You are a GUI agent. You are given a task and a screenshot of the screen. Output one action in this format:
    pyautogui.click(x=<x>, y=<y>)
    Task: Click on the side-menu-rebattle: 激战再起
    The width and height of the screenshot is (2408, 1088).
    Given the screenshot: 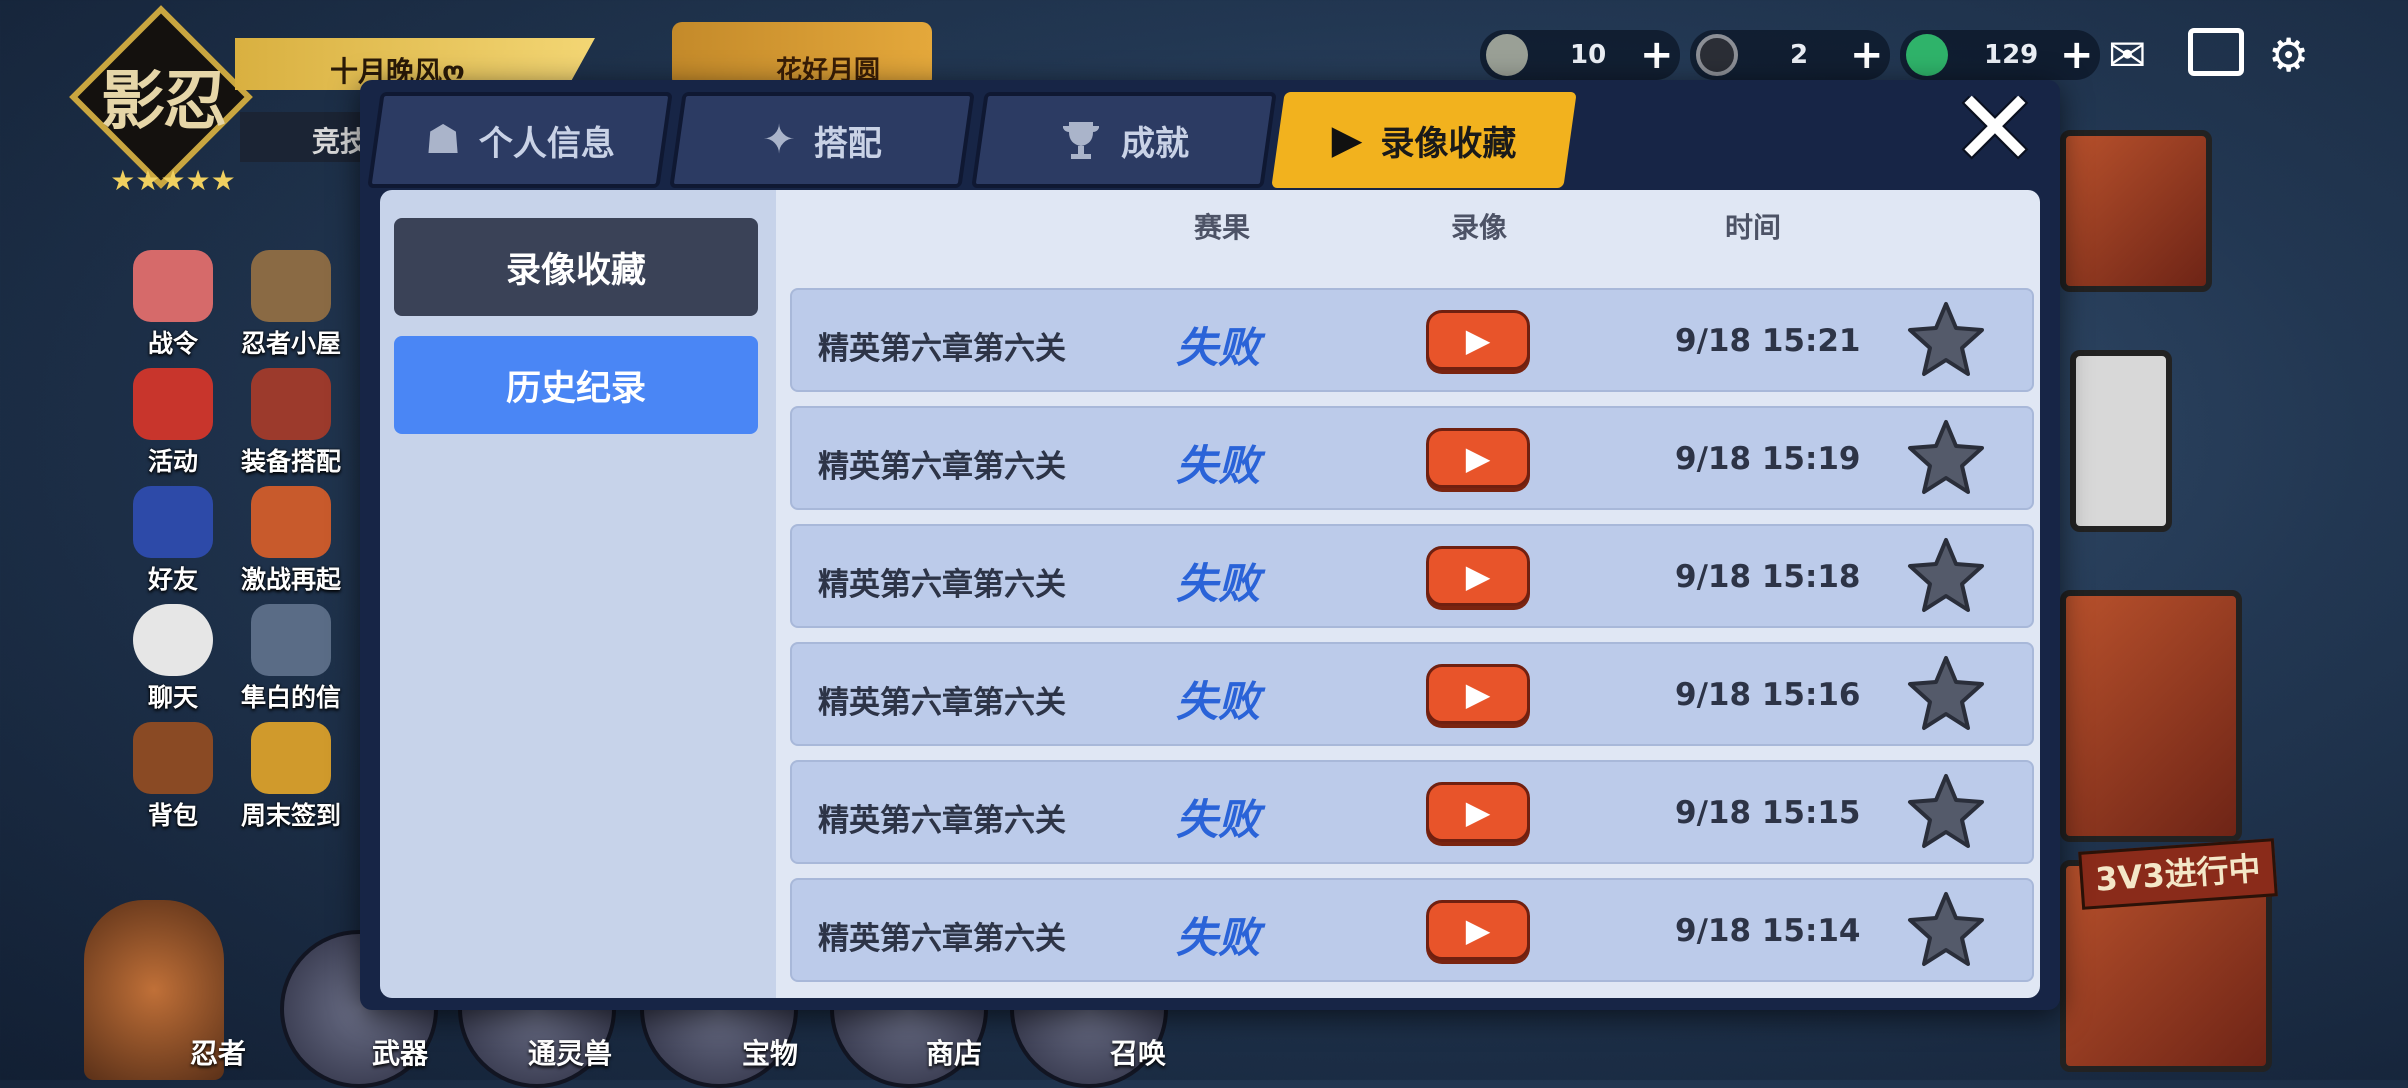 What is the action you would take?
    pyautogui.click(x=291, y=541)
    